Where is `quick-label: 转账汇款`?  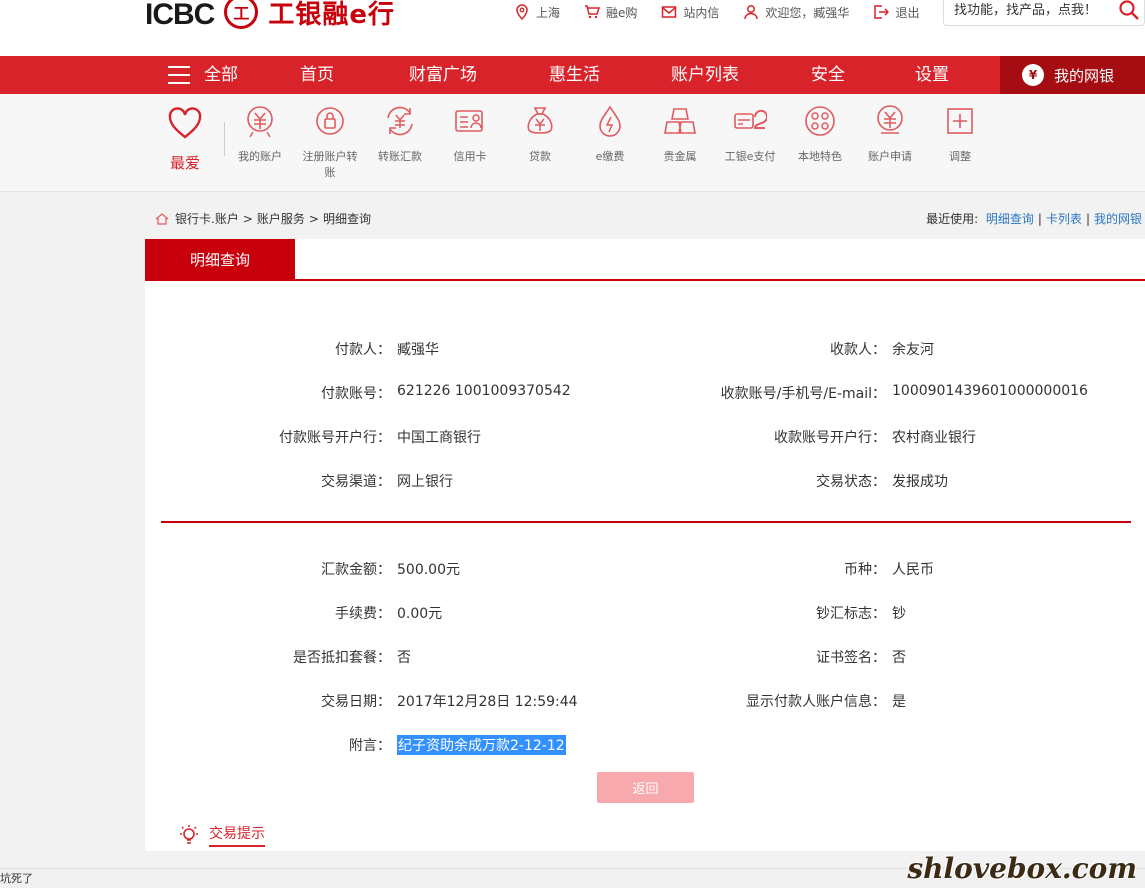
quick-label: 转账汇款 is located at coordinates (400, 156).